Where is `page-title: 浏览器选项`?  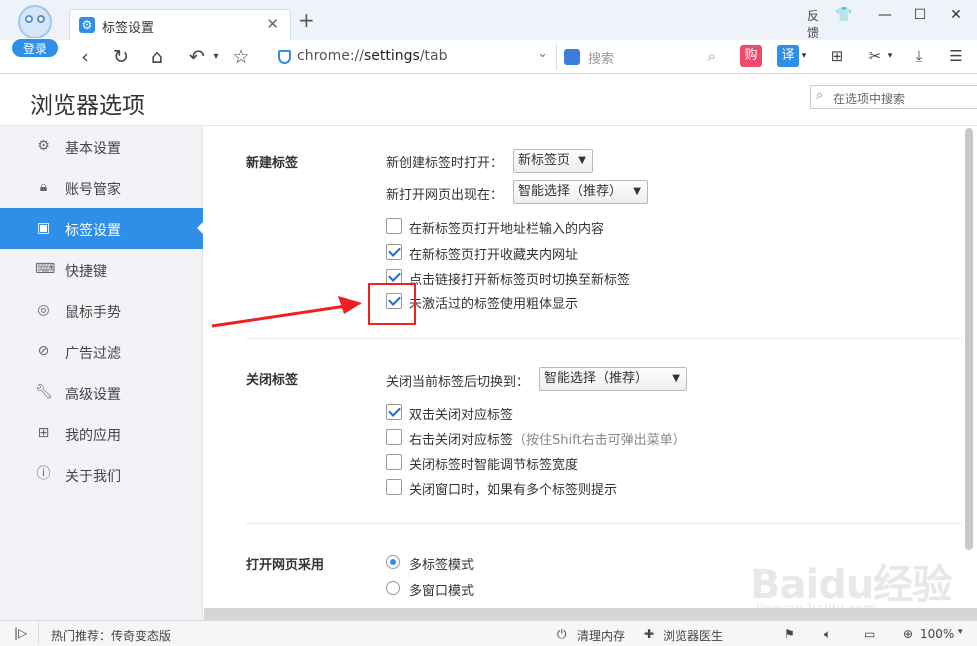
page-title: 浏览器选项 is located at coordinates (87, 106).